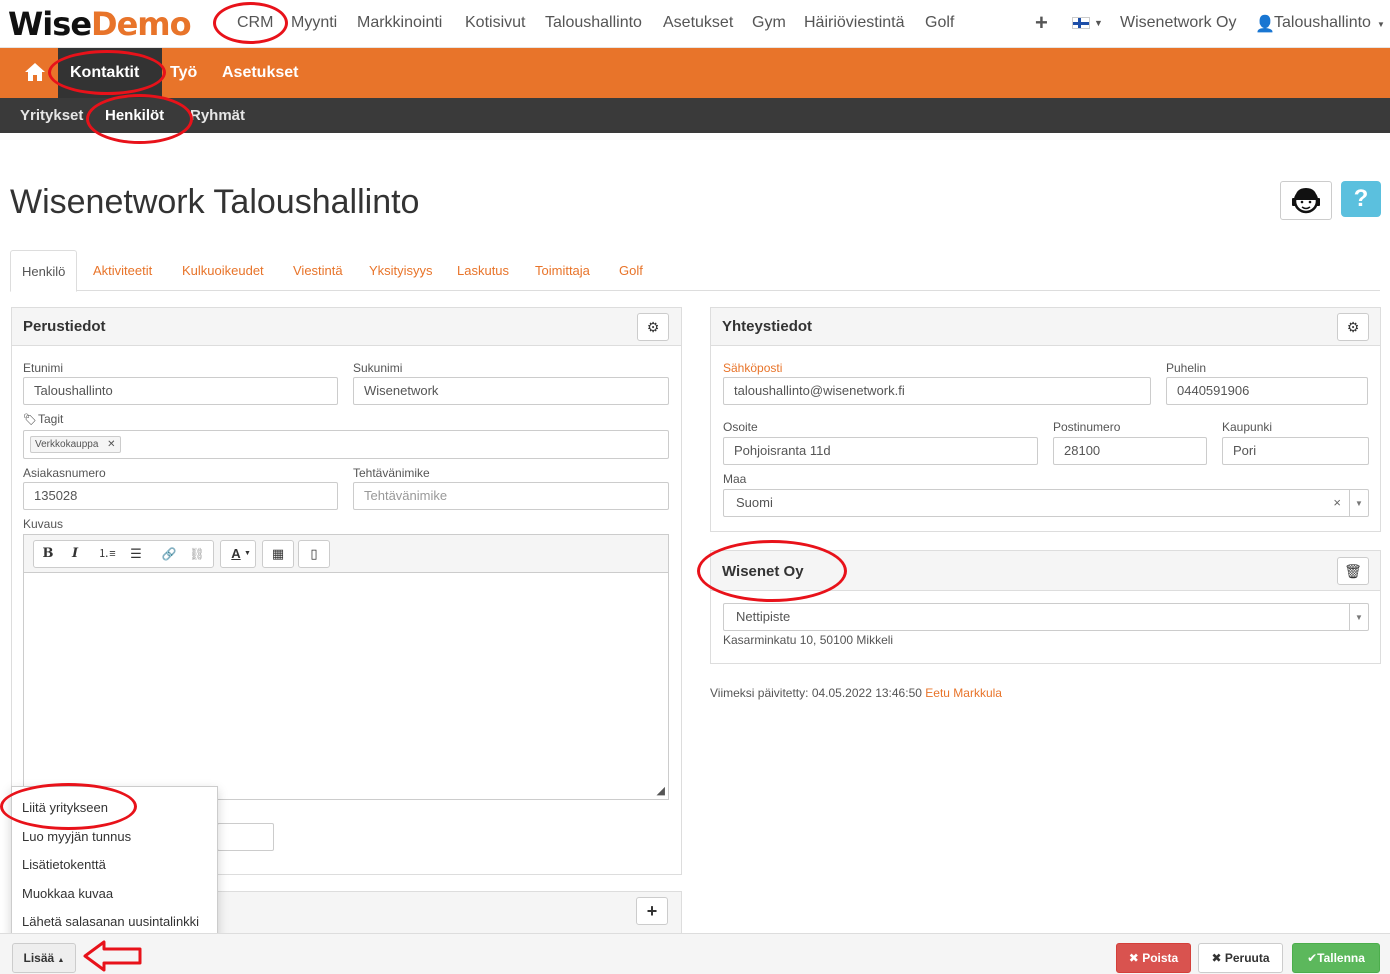  What do you see at coordinates (1081, 23) in the screenshot?
I see `finnish-flag-icon` at bounding box center [1081, 23].